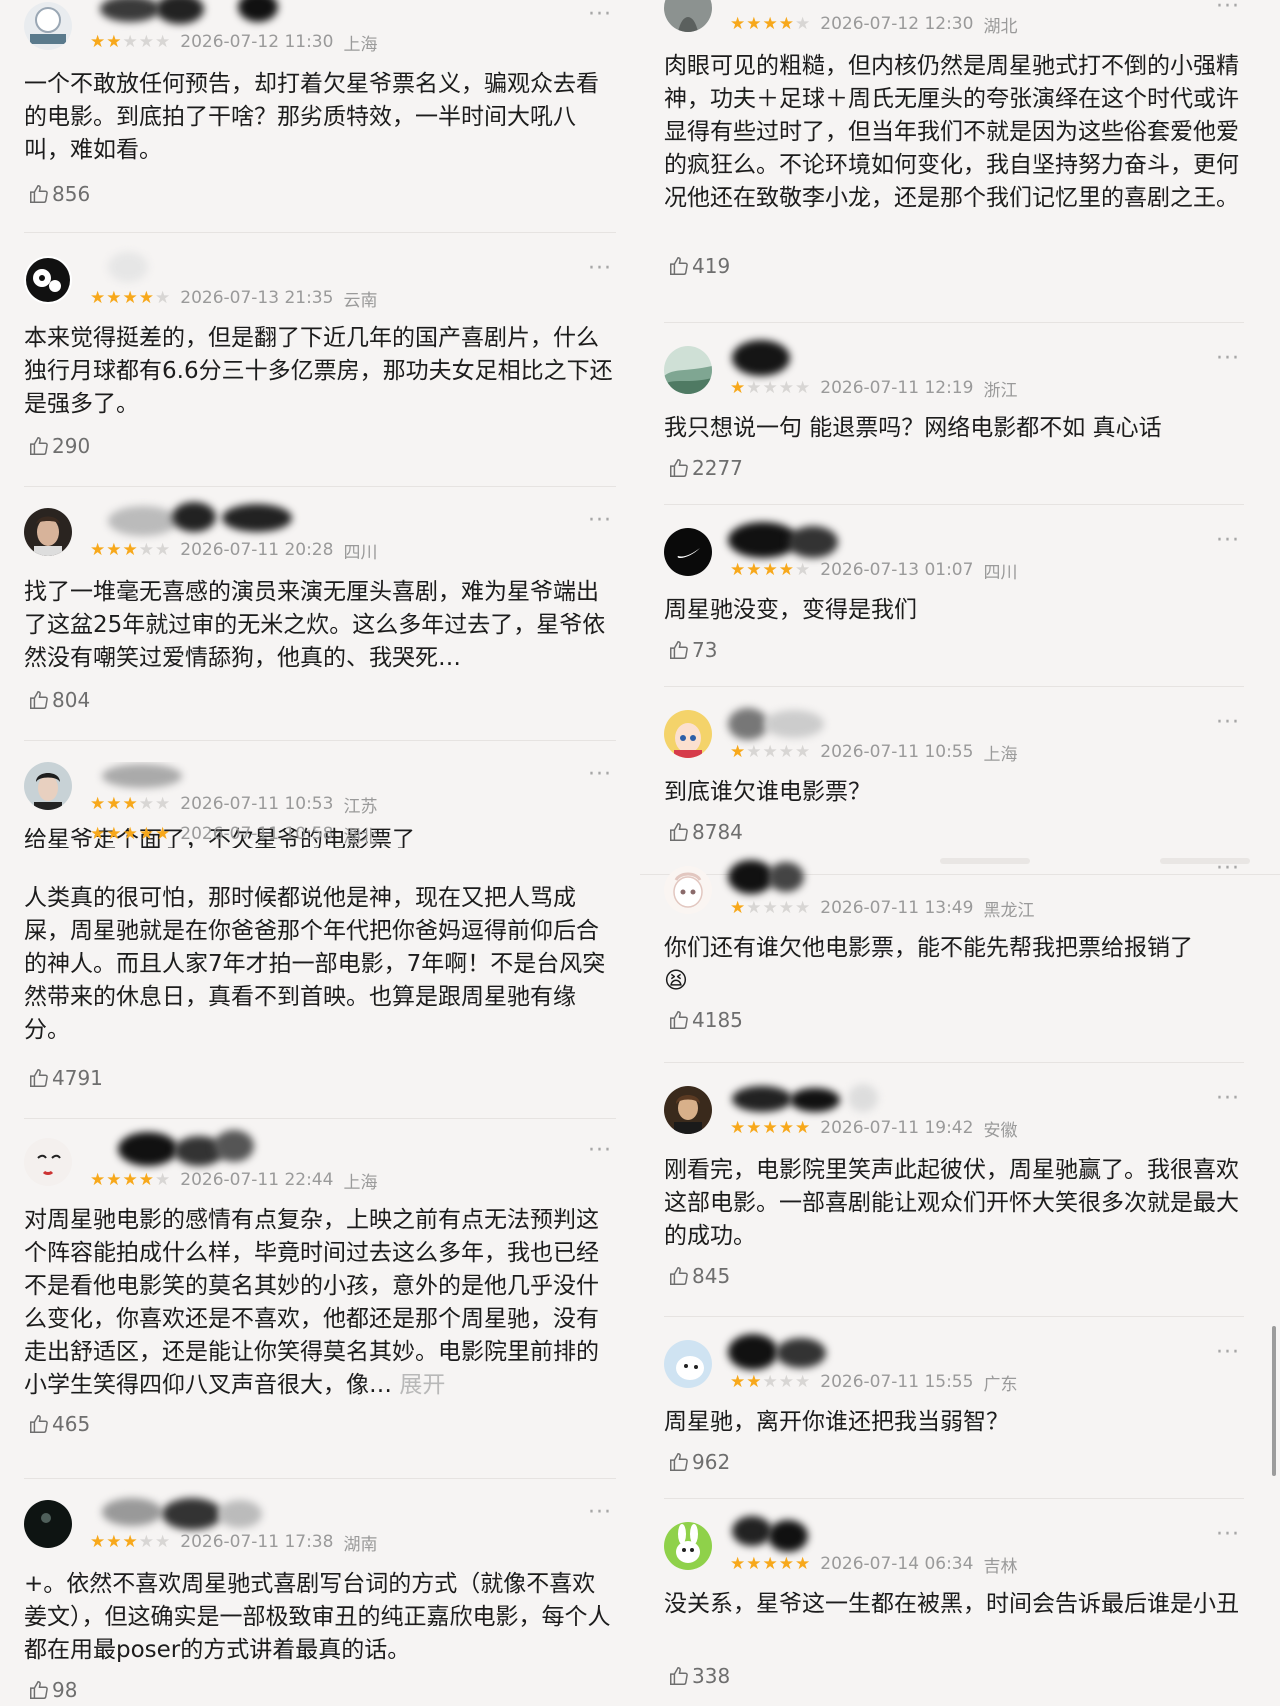  Describe the element at coordinates (1274, 1401) in the screenshot. I see `scrollbar-thumb` at that location.